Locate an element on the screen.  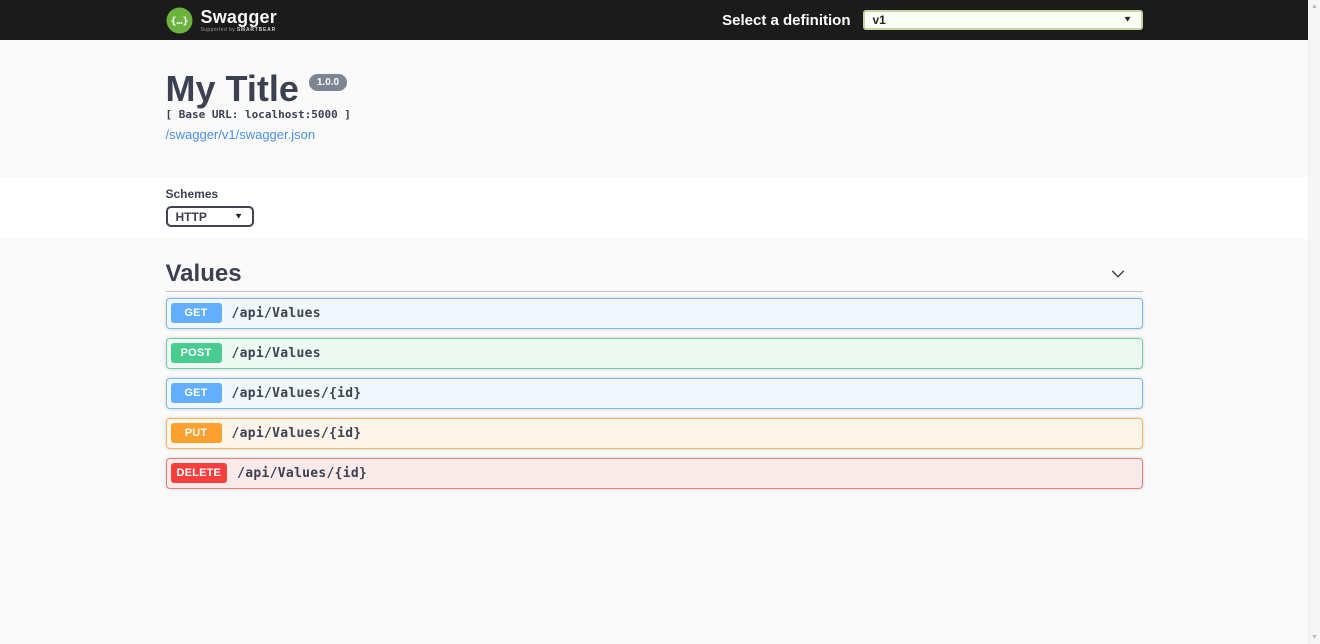
swagger-logo-icon: {…} is located at coordinates (179, 20).